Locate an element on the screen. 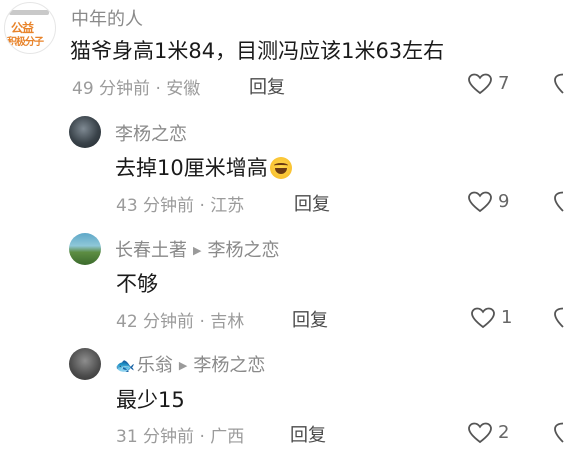 This screenshot has width=564, height=472. comment-text: 去掉10厘米增高 is located at coordinates (203, 167).